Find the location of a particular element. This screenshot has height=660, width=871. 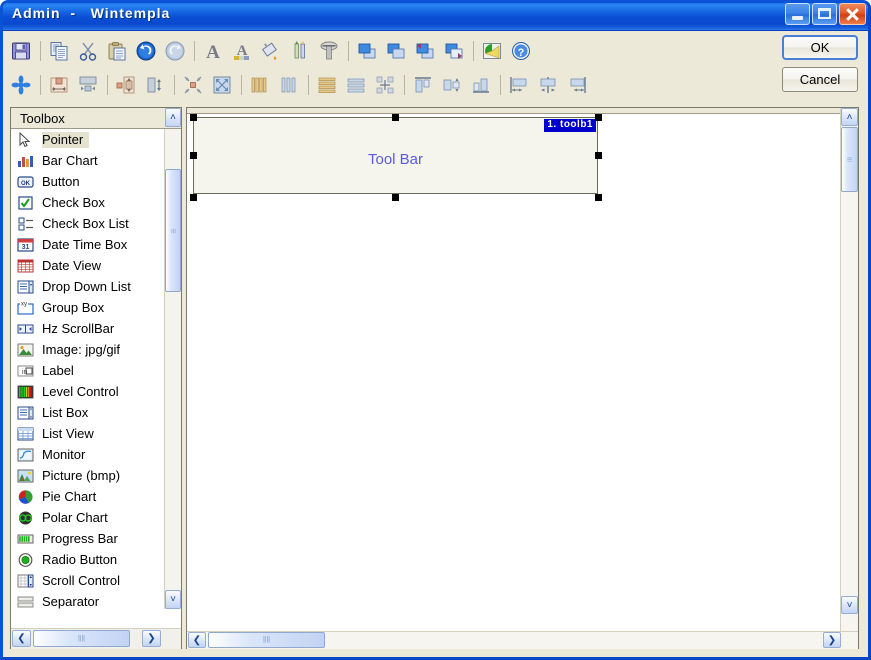

toolbox-item-label: Polar Chart is located at coordinates (75, 517).